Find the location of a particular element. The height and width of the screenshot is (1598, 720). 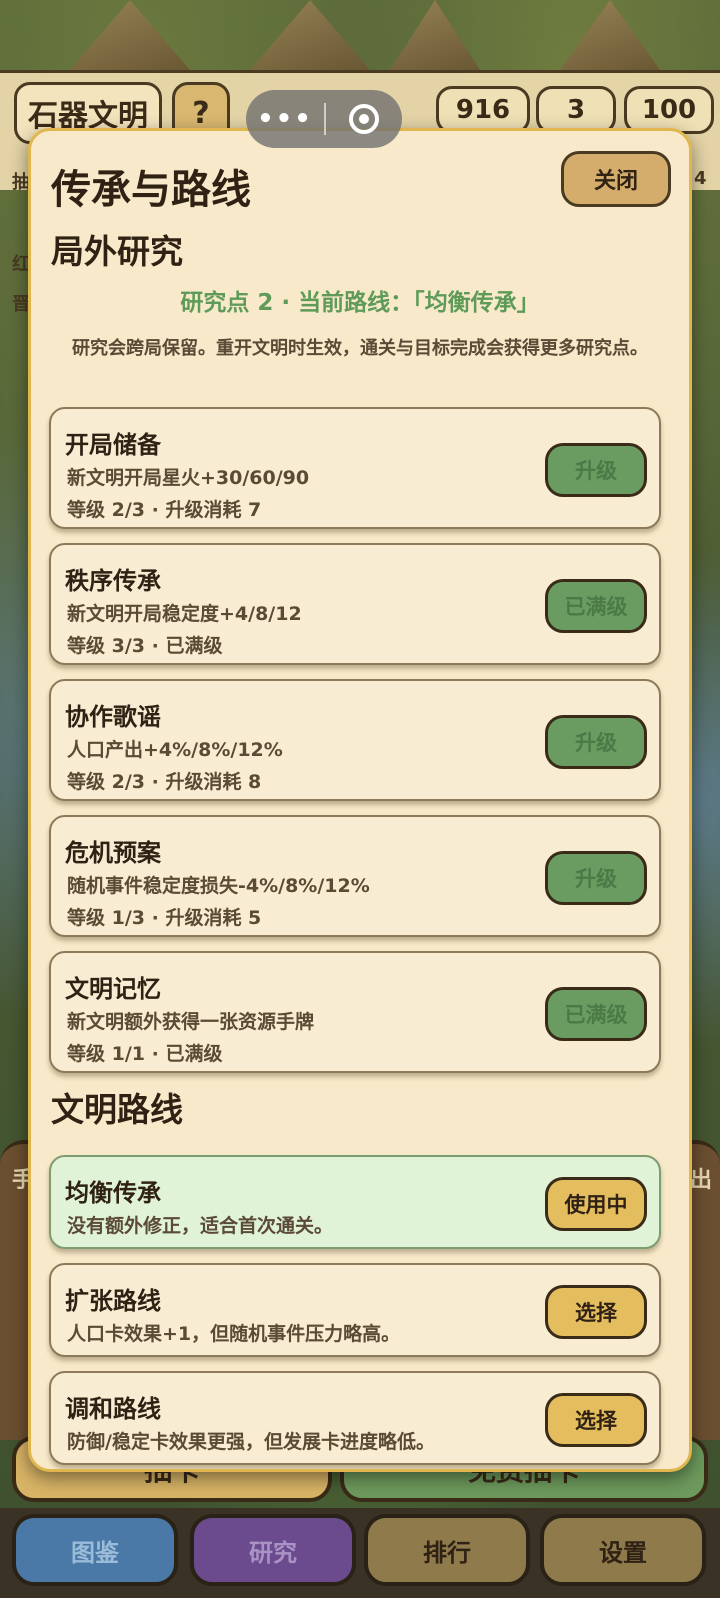

more-menu-icon: ••• is located at coordinates (285, 119).